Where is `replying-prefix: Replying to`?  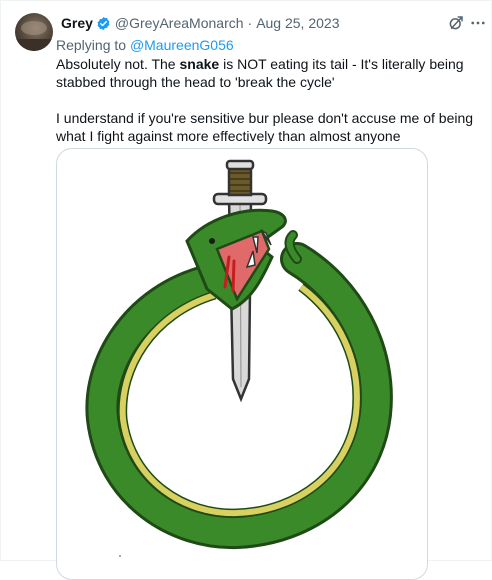
replying-prefix: Replying to is located at coordinates (91, 45).